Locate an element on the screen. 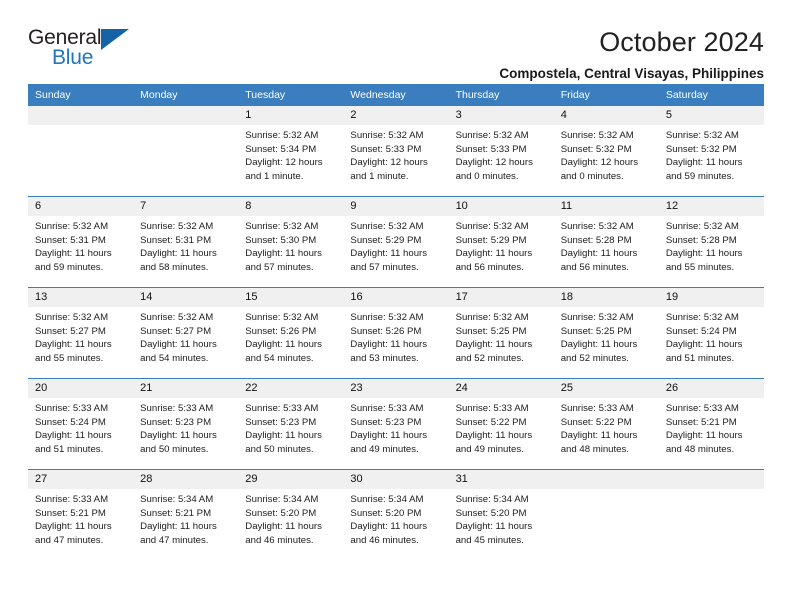 This screenshot has height=612, width=792. sunset-text: Sunset: 5:33 PM is located at coordinates (491, 149).